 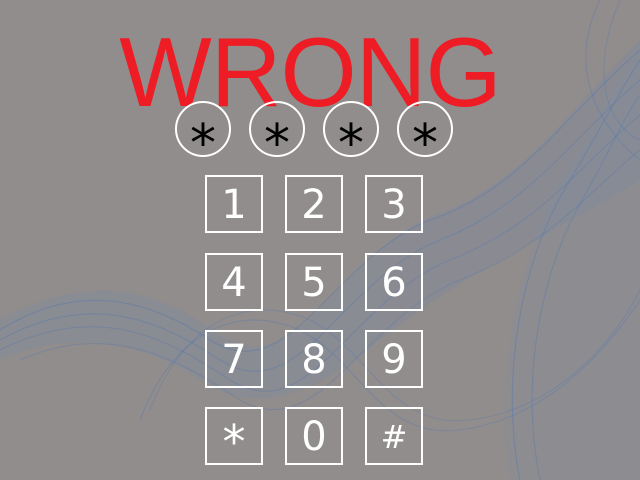 I want to click on key-hash: #, so click(x=394, y=436).